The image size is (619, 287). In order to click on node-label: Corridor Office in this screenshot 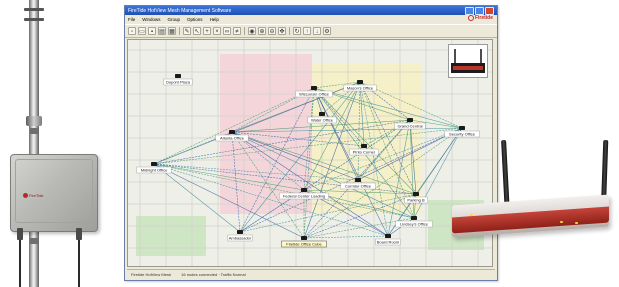, I will do `click(358, 186)`.